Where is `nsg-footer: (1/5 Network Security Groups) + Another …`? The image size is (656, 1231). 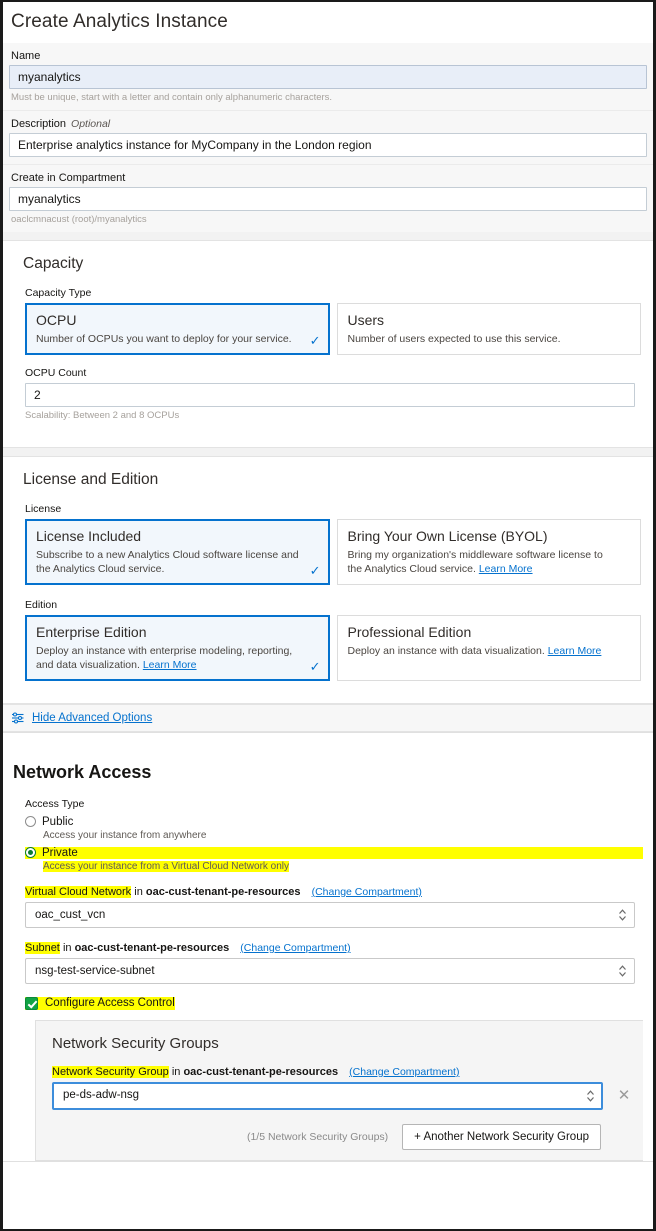 nsg-footer: (1/5 Network Security Groups) + Another … is located at coordinates (342, 1136).